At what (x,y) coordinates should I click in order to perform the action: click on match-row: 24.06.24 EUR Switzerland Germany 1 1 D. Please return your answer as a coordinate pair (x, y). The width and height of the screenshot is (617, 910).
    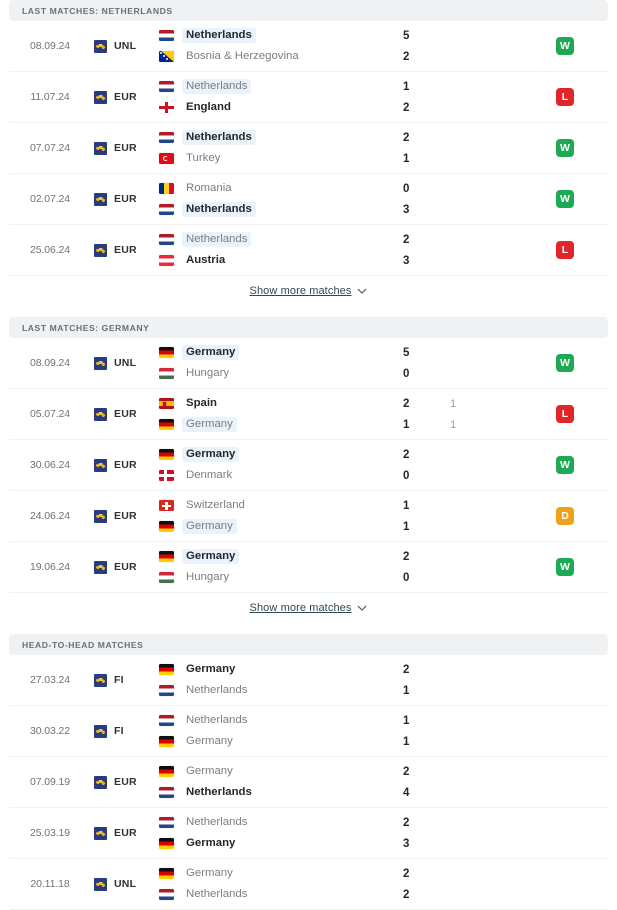
    Looking at the image, I should click on (308, 516).